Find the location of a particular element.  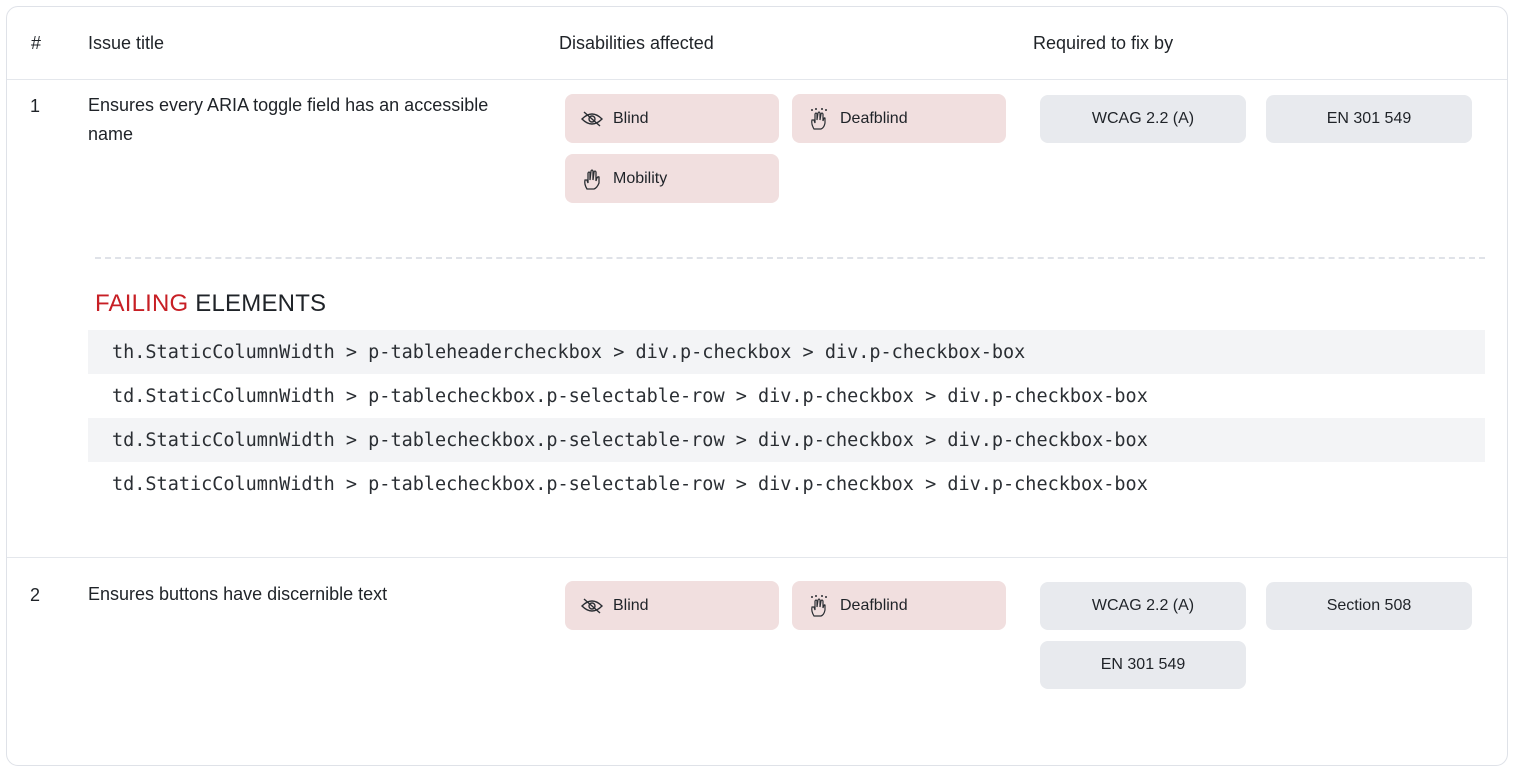

column-header-issue-title: Issue title is located at coordinates (126, 43).